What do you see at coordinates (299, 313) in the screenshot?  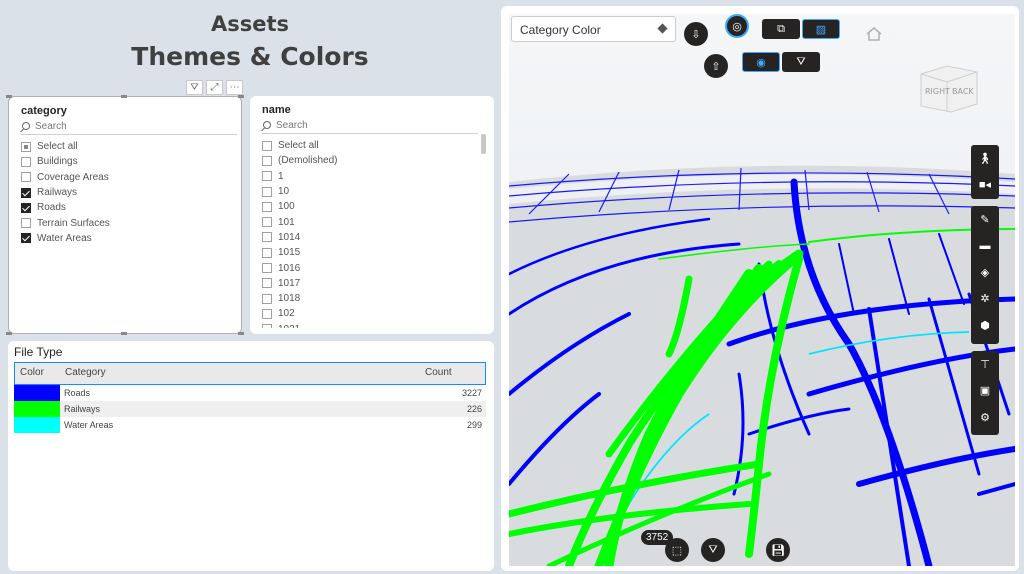 I see `list-item: 102` at bounding box center [299, 313].